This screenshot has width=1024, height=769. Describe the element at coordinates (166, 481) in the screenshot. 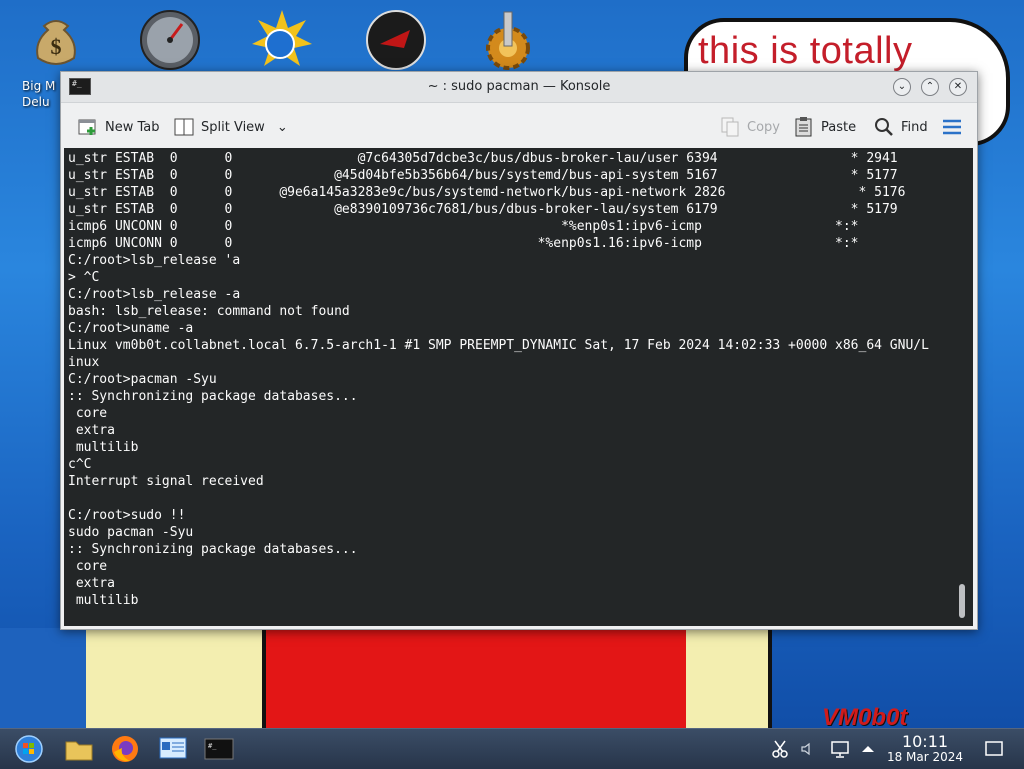

I see `terminal-line: Interrupt signal received` at that location.